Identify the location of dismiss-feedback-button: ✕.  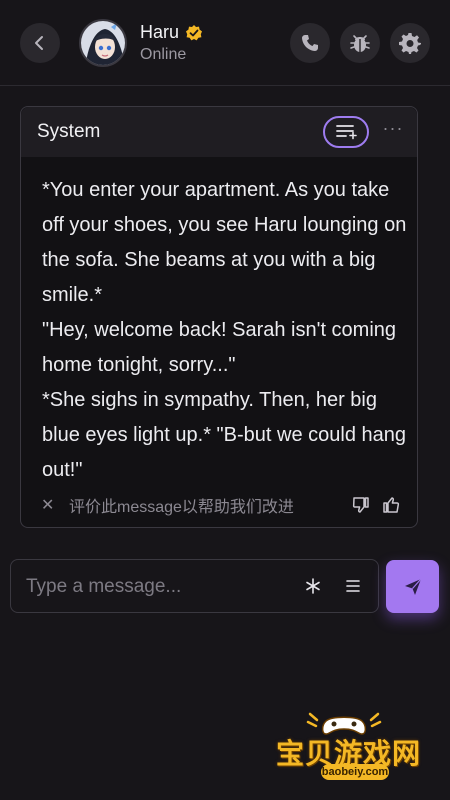
(50, 505).